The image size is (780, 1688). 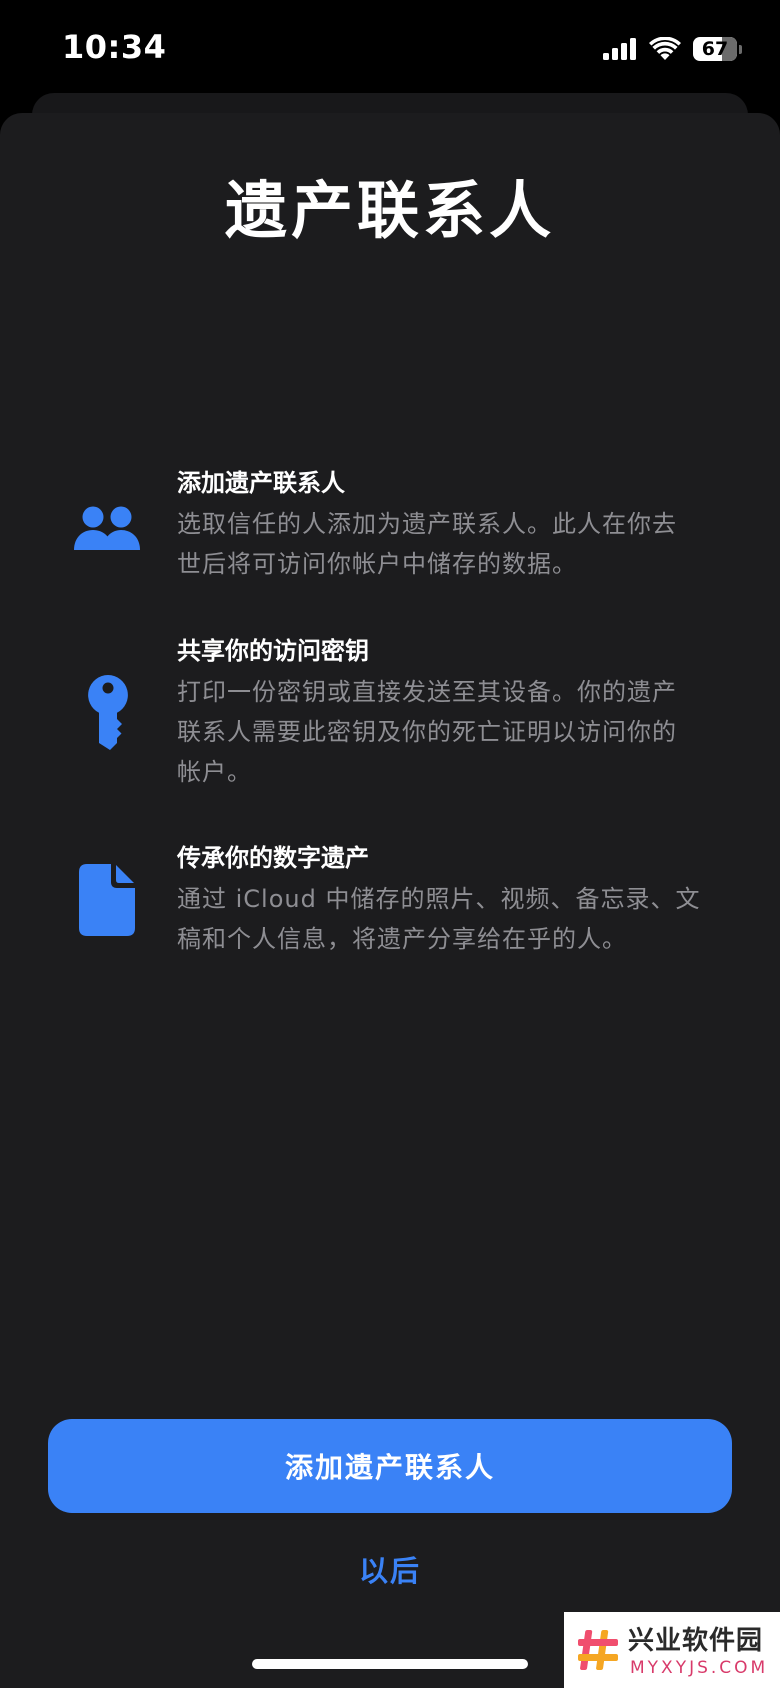 I want to click on battery-level: 67, so click(x=715, y=49).